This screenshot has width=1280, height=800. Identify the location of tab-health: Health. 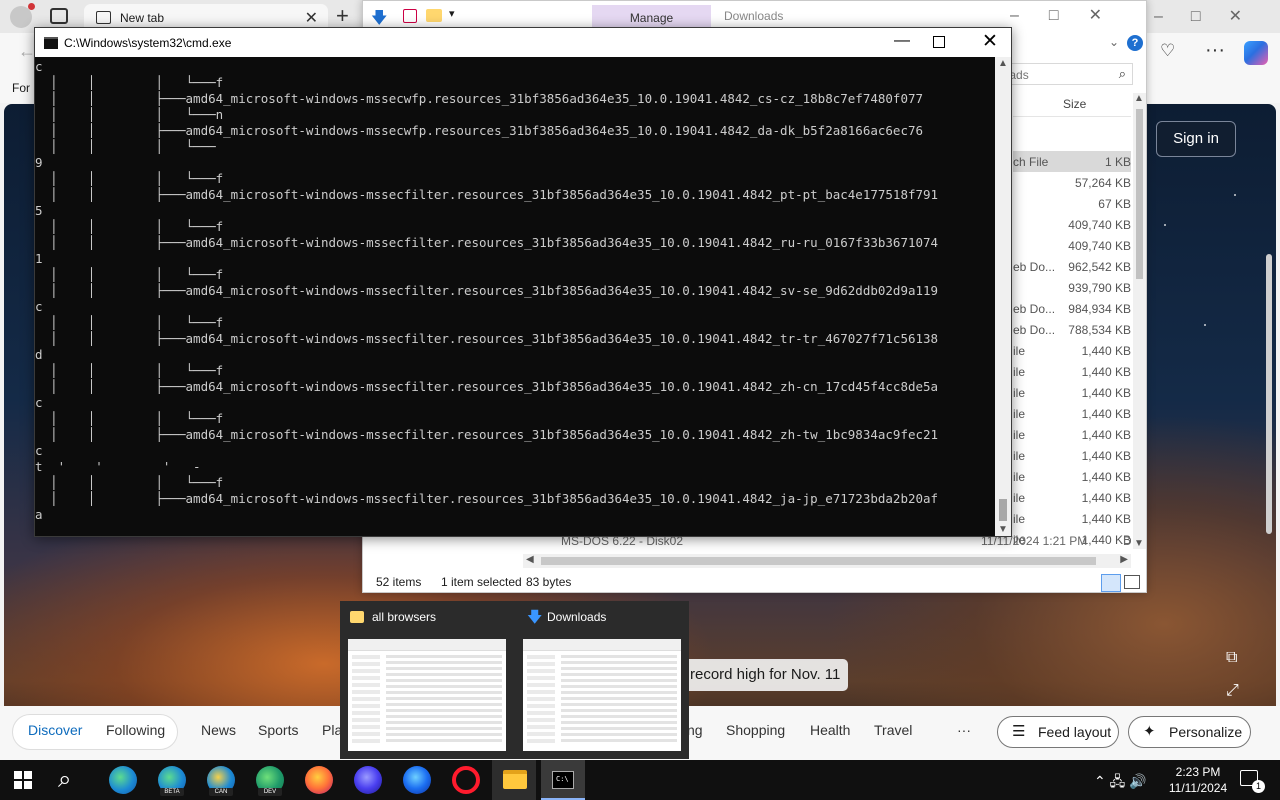
(830, 730).